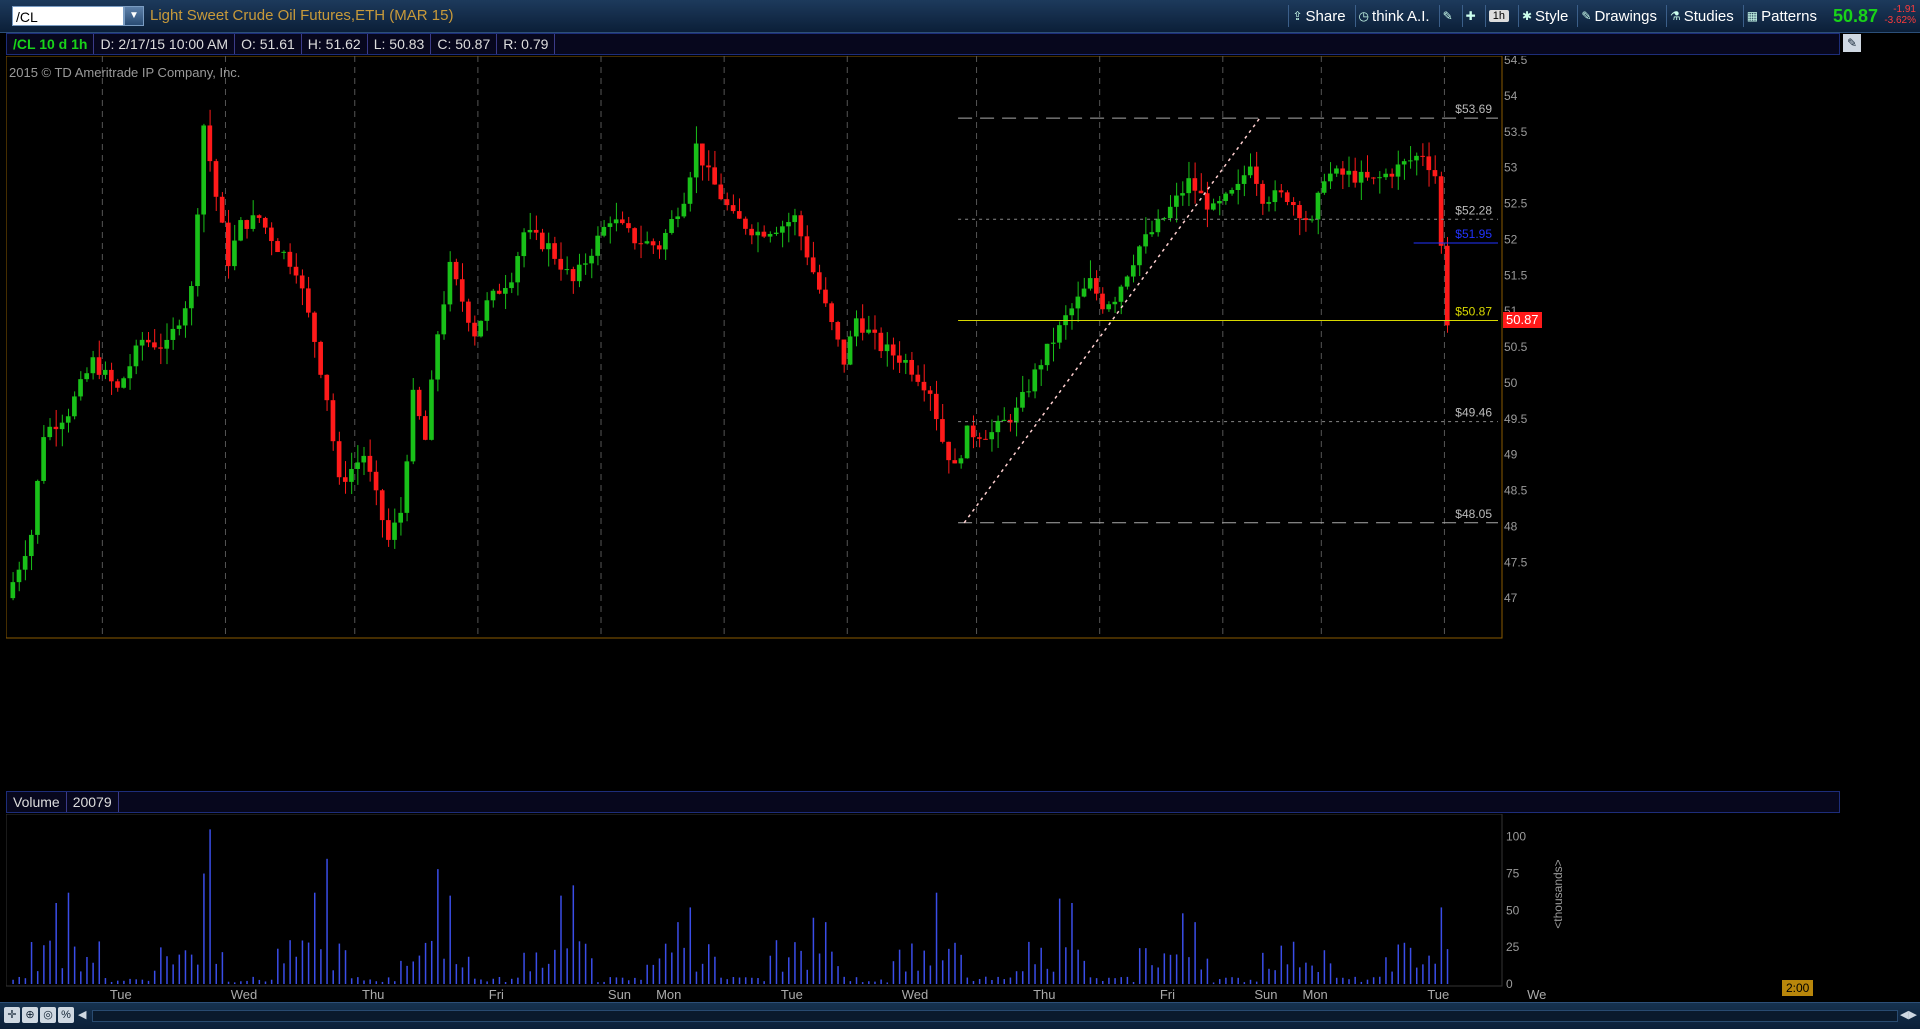 The image size is (1920, 1029). I want to click on pencil-icon: ✎, so click(1447, 16).